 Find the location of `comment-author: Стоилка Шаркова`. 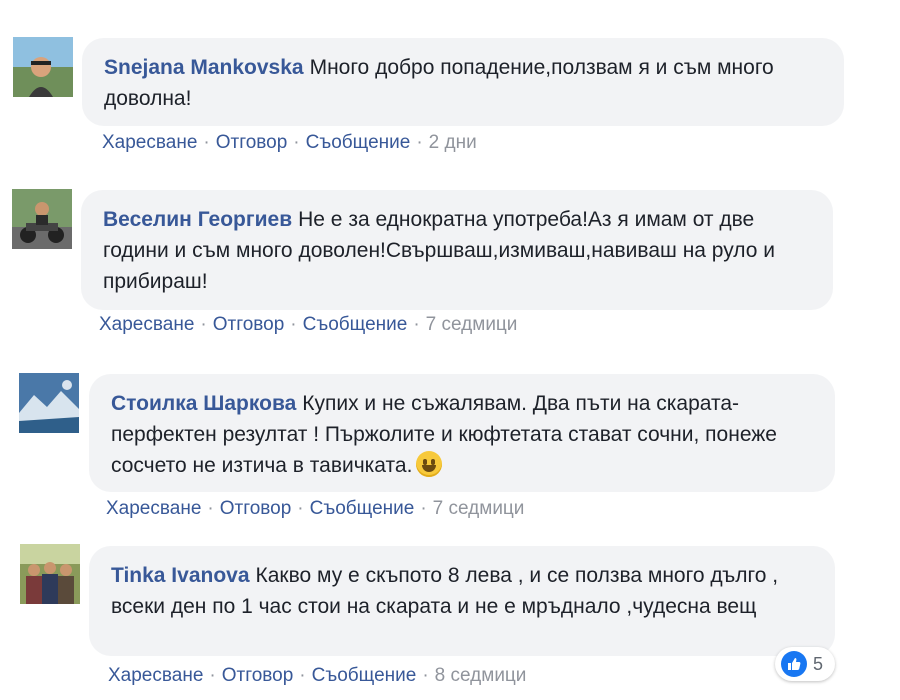

comment-author: Стоилка Шаркова is located at coordinates (203, 403).